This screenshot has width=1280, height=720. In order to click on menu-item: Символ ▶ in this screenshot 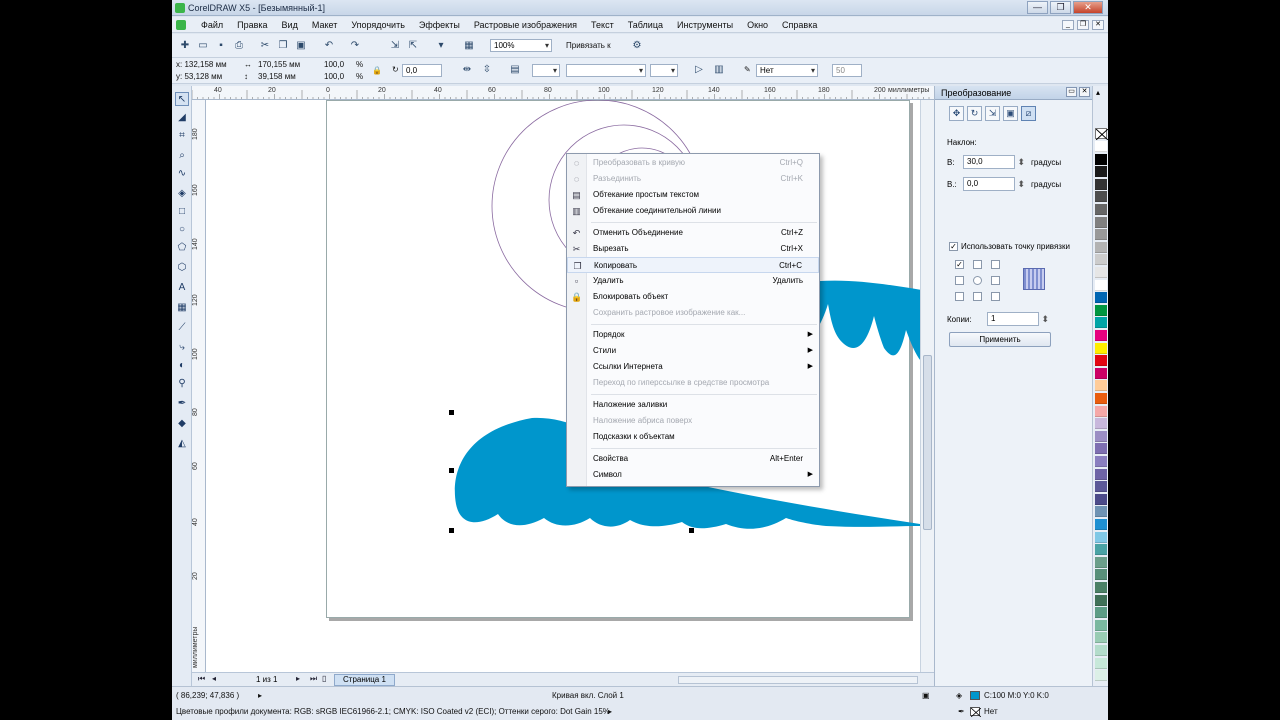, I will do `click(693, 475)`.